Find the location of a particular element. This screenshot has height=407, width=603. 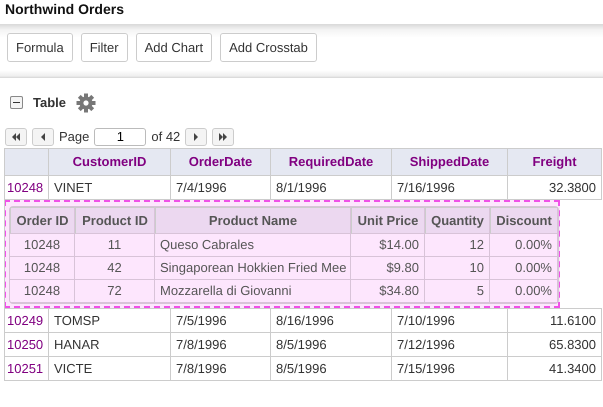

table-cell: VICTE is located at coordinates (109, 368).